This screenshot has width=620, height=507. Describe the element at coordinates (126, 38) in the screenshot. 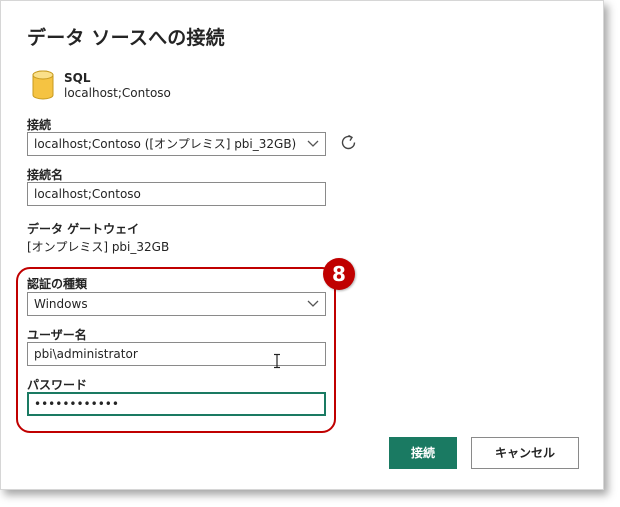

I see `dialog-title: データ ソースへの接続` at that location.